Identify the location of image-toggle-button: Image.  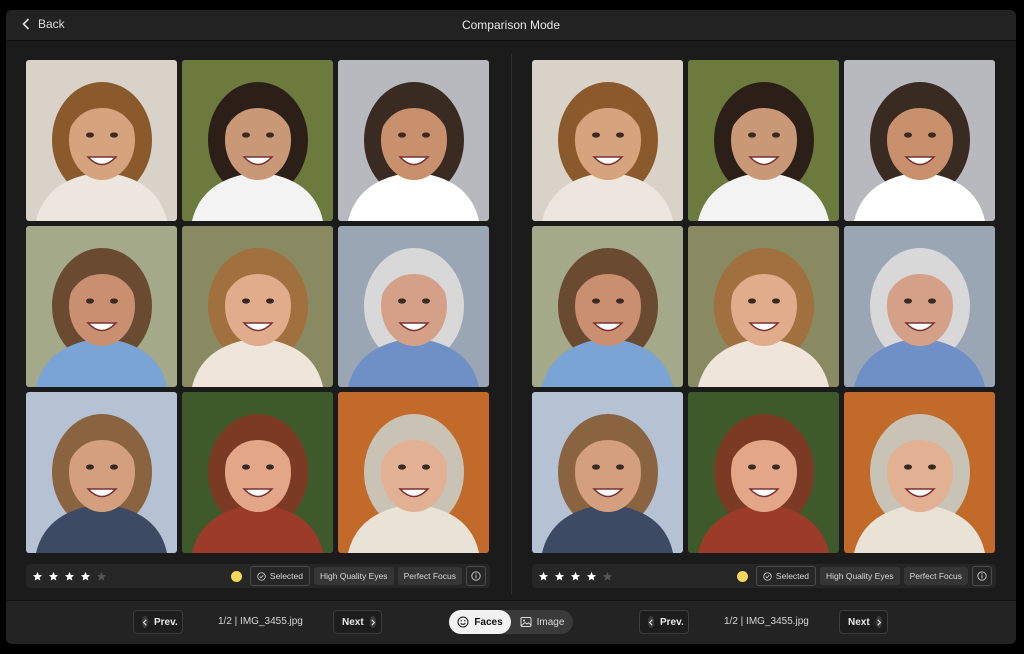
(542, 622).